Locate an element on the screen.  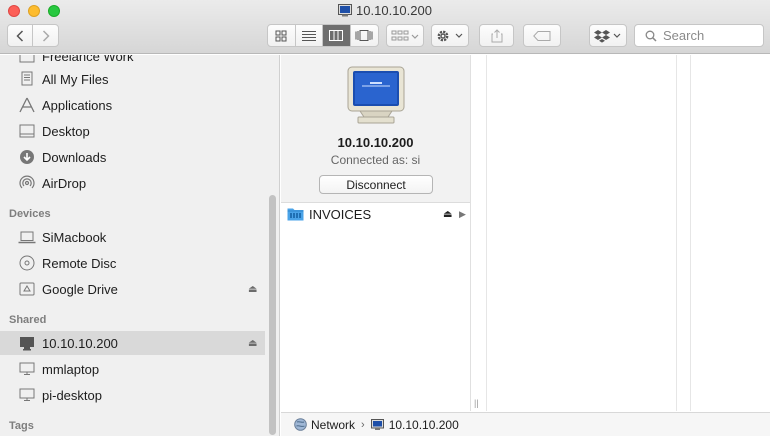
applications-icon is located at coordinates (27, 105).